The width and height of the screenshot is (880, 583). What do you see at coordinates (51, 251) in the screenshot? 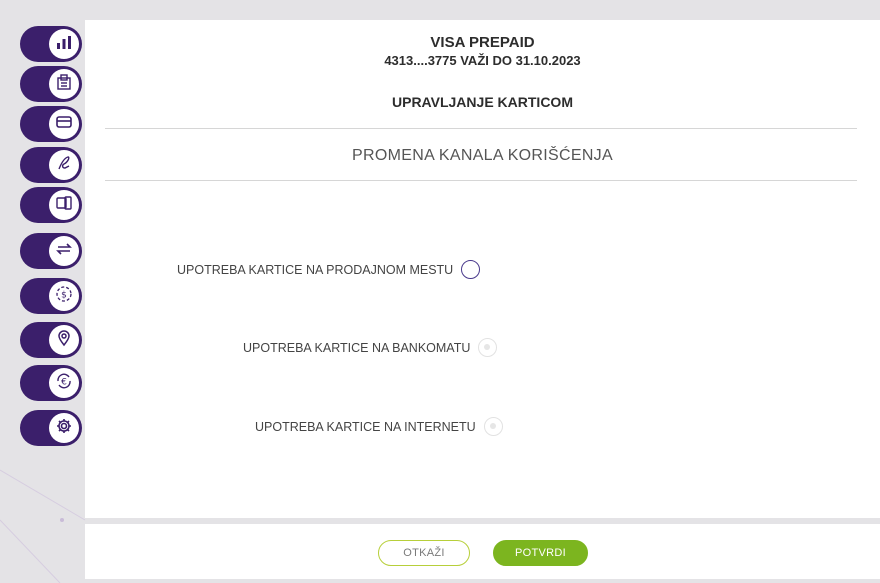
I see `sidebar-item-transfers` at bounding box center [51, 251].